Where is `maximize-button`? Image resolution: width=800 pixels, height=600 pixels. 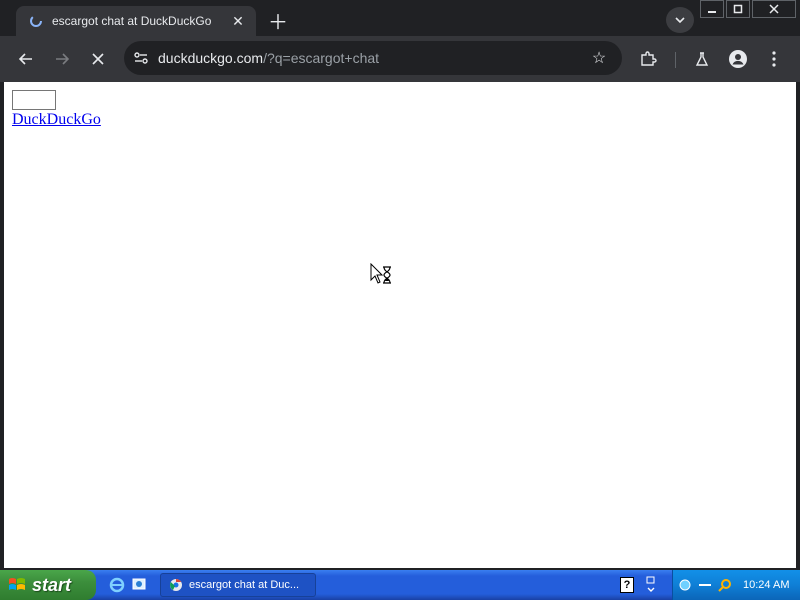 maximize-button is located at coordinates (738, 9).